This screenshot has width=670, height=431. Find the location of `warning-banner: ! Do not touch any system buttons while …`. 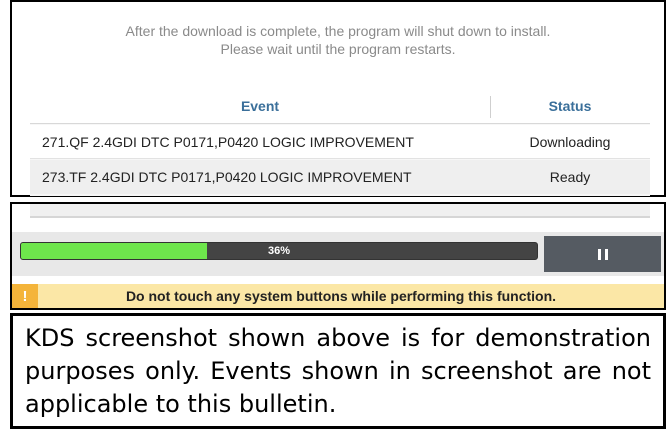

warning-banner: ! Do not touch any system buttons while … is located at coordinates (338, 296).